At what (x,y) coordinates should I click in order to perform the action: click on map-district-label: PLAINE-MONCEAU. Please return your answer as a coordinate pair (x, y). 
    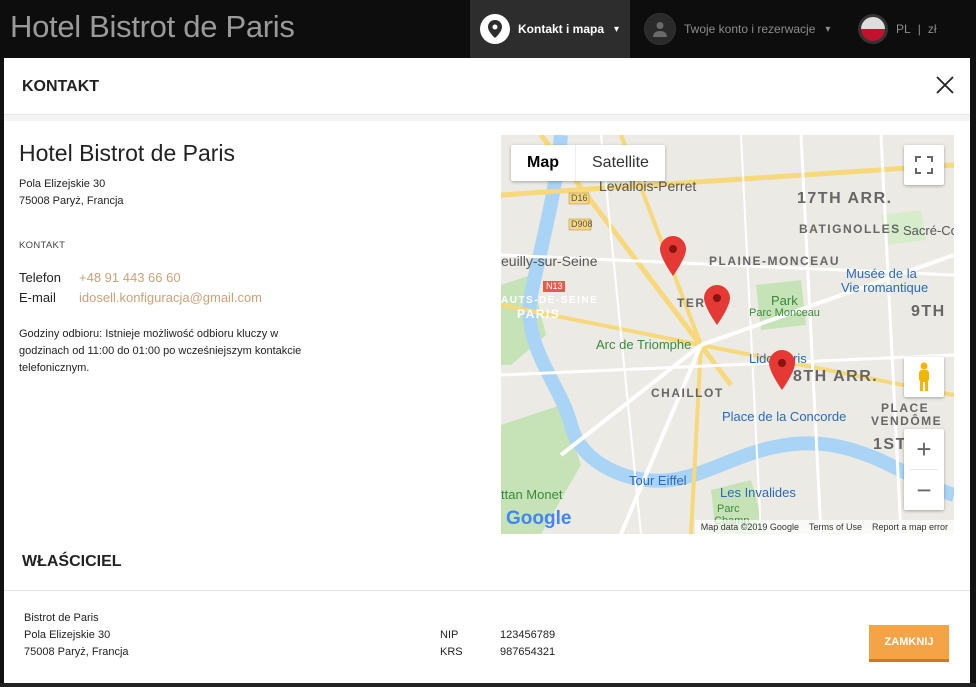
    Looking at the image, I should click on (774, 261).